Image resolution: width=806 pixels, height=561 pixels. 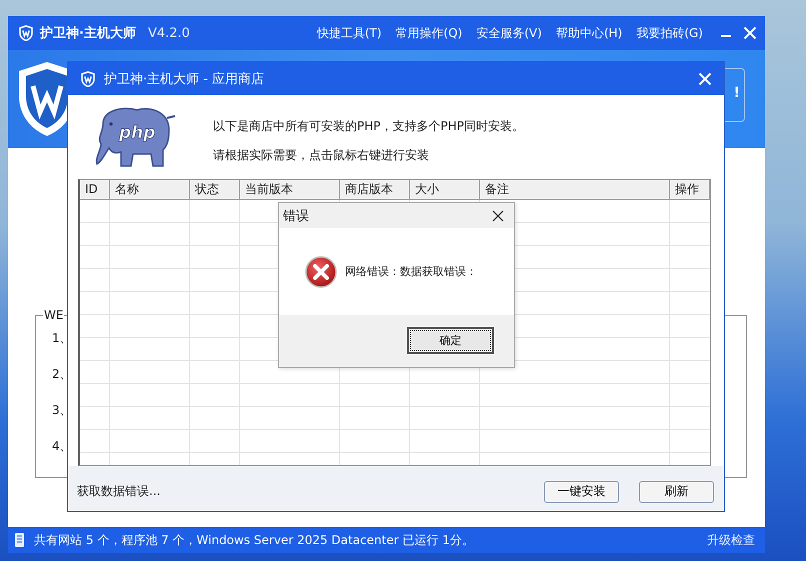 What do you see at coordinates (20, 540) in the screenshot?
I see `server-icon` at bounding box center [20, 540].